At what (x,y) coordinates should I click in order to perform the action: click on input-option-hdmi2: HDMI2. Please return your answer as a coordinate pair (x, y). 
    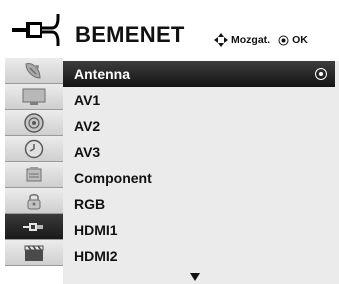
    Looking at the image, I should click on (199, 256).